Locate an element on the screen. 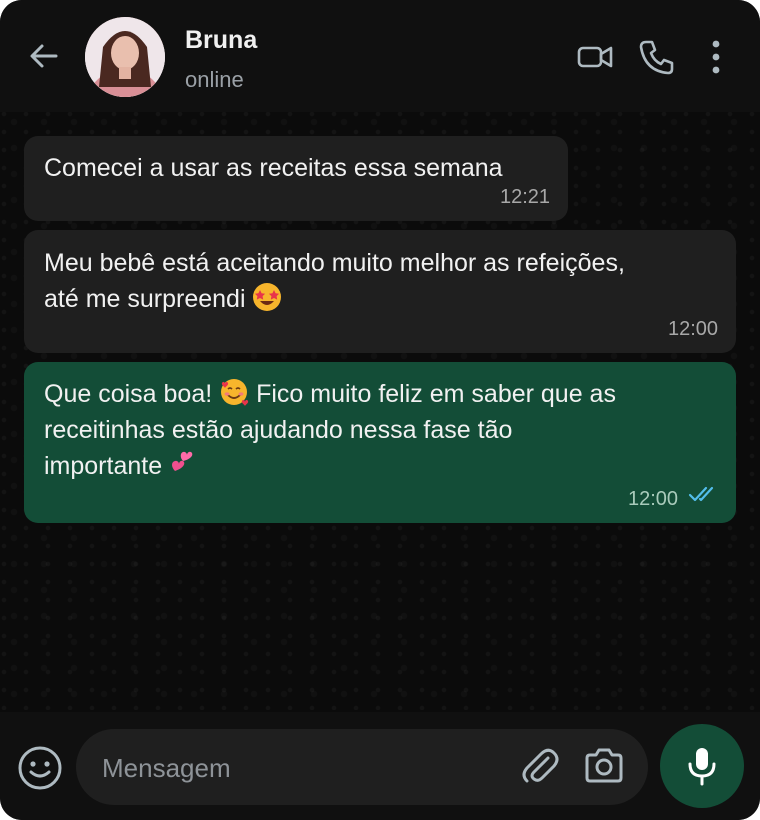 This screenshot has height=820, width=760. message-input-container is located at coordinates (362, 767).